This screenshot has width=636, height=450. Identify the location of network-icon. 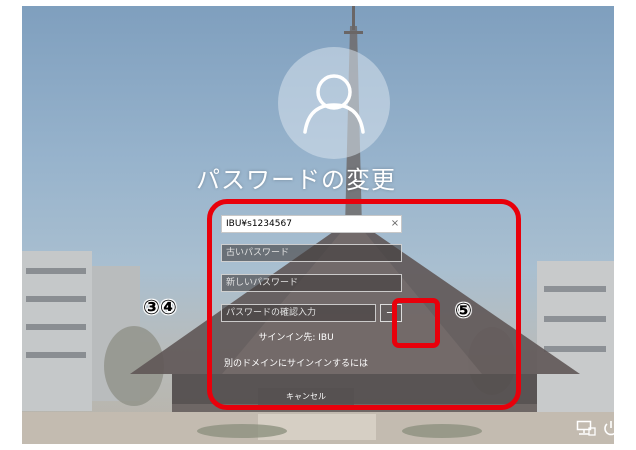
(586, 428).